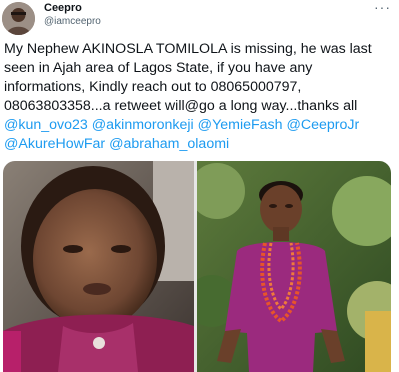 The width and height of the screenshot is (399, 372). I want to click on mention-link: @CeeproJr, so click(322, 125).